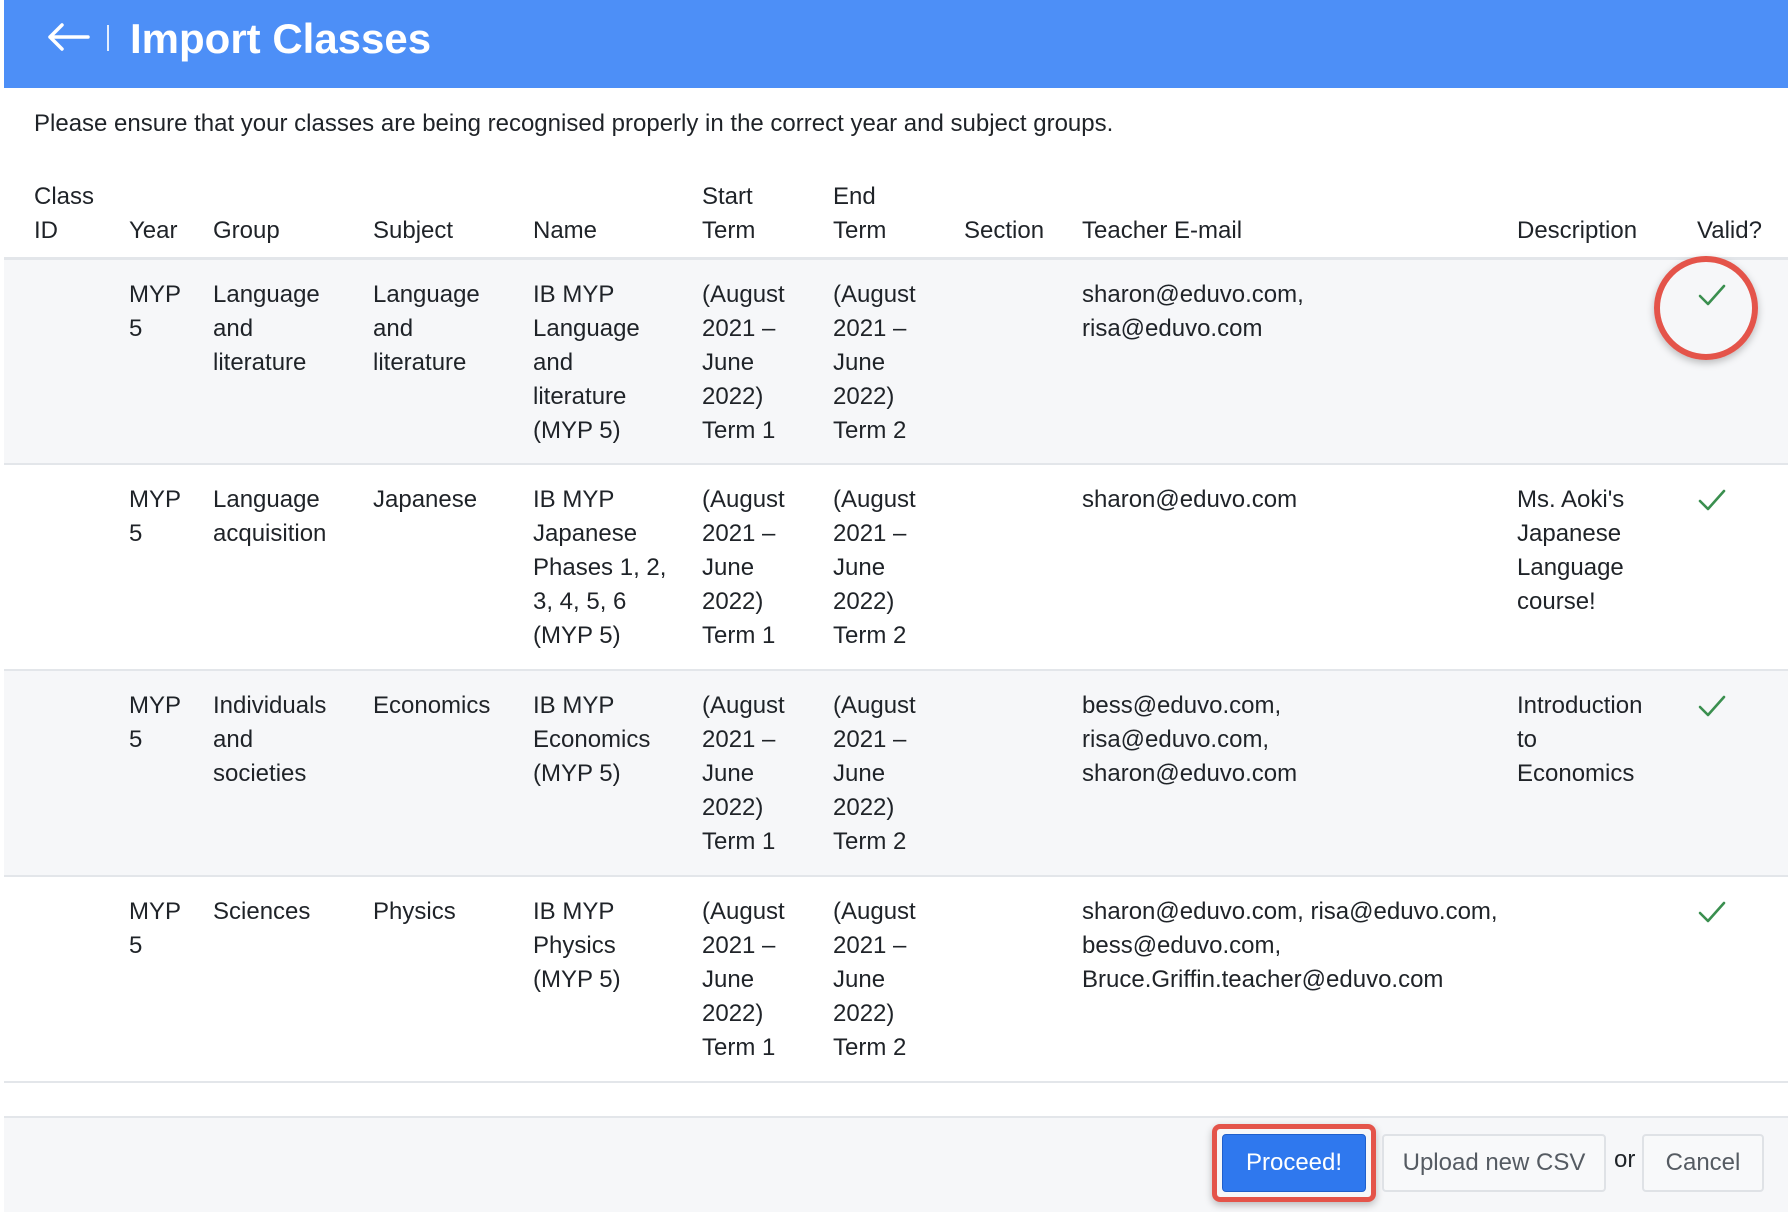 This screenshot has height=1212, width=1788. What do you see at coordinates (1625, 1159) in the screenshot?
I see `or-separator: or` at bounding box center [1625, 1159].